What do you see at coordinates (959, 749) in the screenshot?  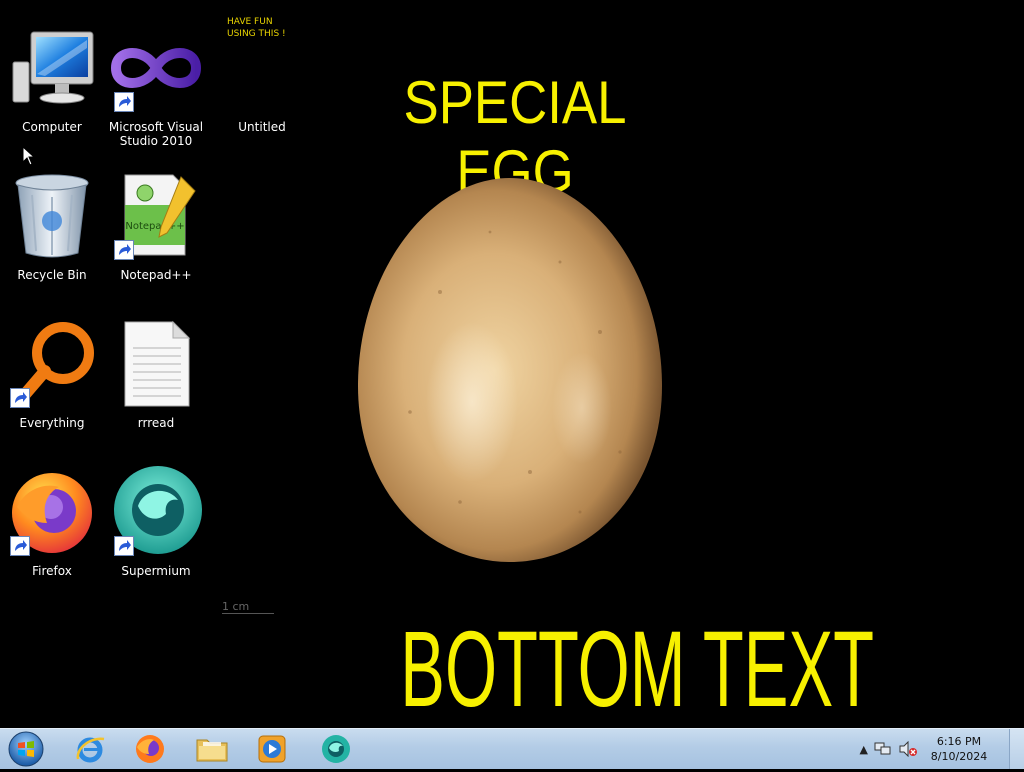 I see `taskbar-clock: 6:16 PM 8/10/2024` at bounding box center [959, 749].